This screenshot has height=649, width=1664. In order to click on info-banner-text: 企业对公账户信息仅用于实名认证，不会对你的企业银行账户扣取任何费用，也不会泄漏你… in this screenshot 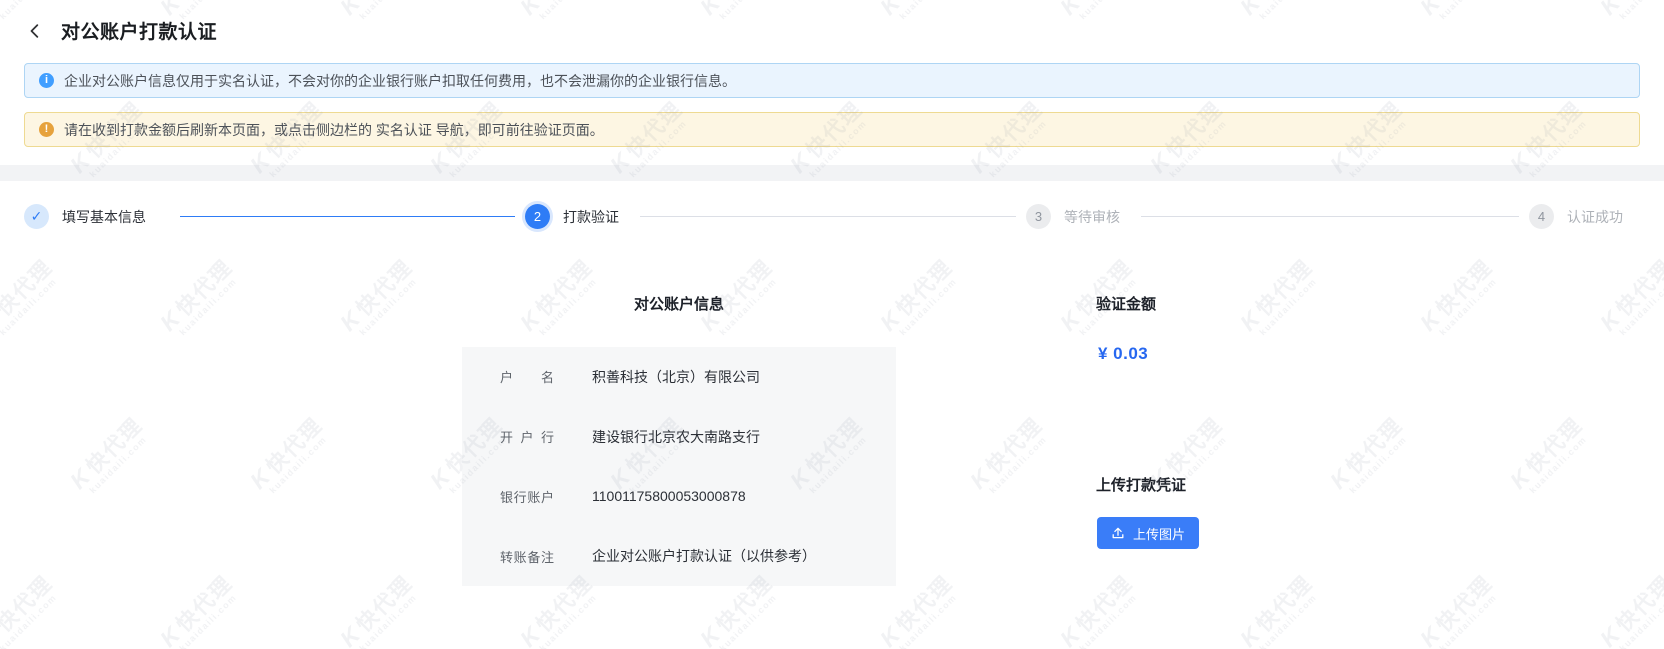, I will do `click(400, 80)`.